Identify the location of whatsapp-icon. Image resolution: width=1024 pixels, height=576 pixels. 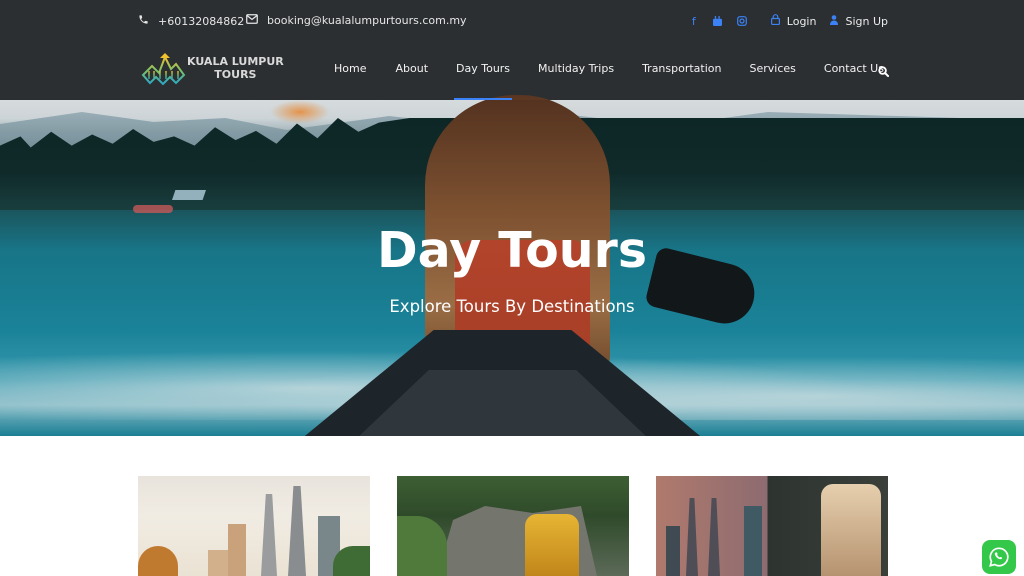
(999, 557).